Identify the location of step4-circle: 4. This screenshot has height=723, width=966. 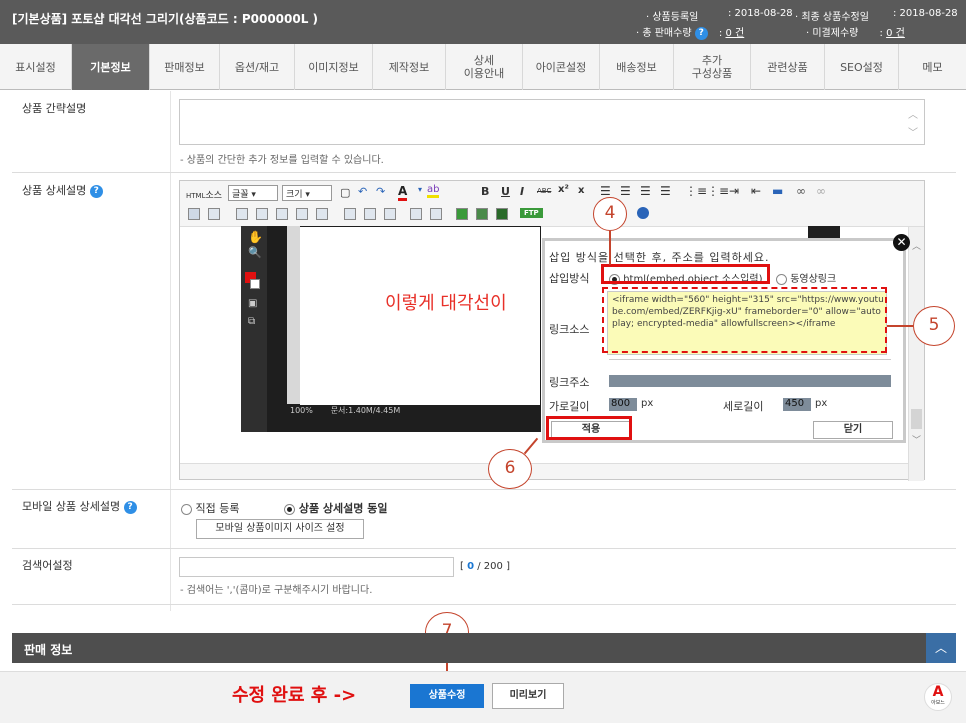
(610, 214).